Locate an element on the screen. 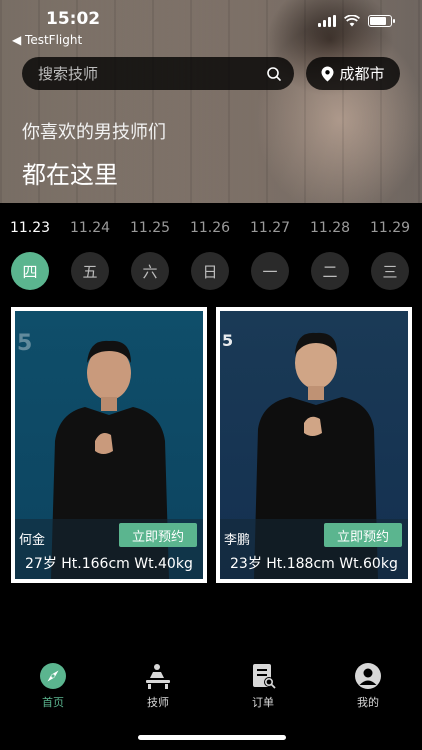  banner-slogan-line1: 你喜欢的男技师们 is located at coordinates (94, 132).